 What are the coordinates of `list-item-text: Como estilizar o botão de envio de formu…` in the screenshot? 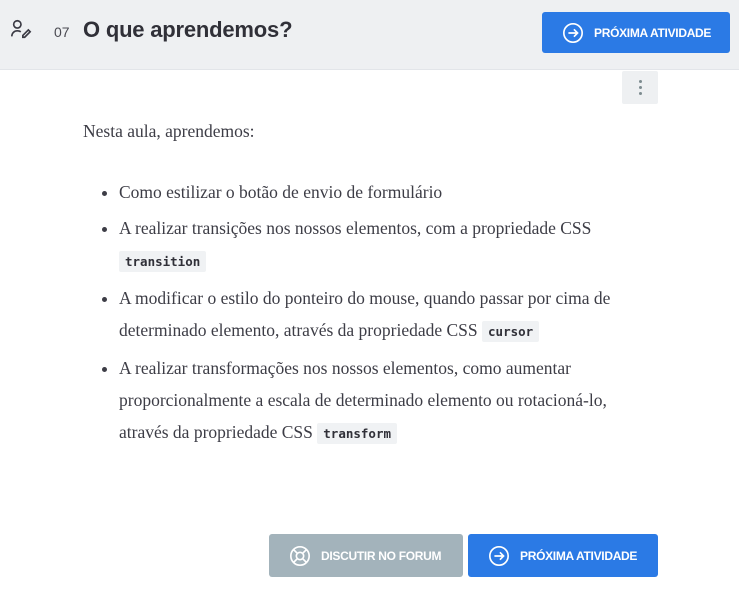 It's located at (281, 192).